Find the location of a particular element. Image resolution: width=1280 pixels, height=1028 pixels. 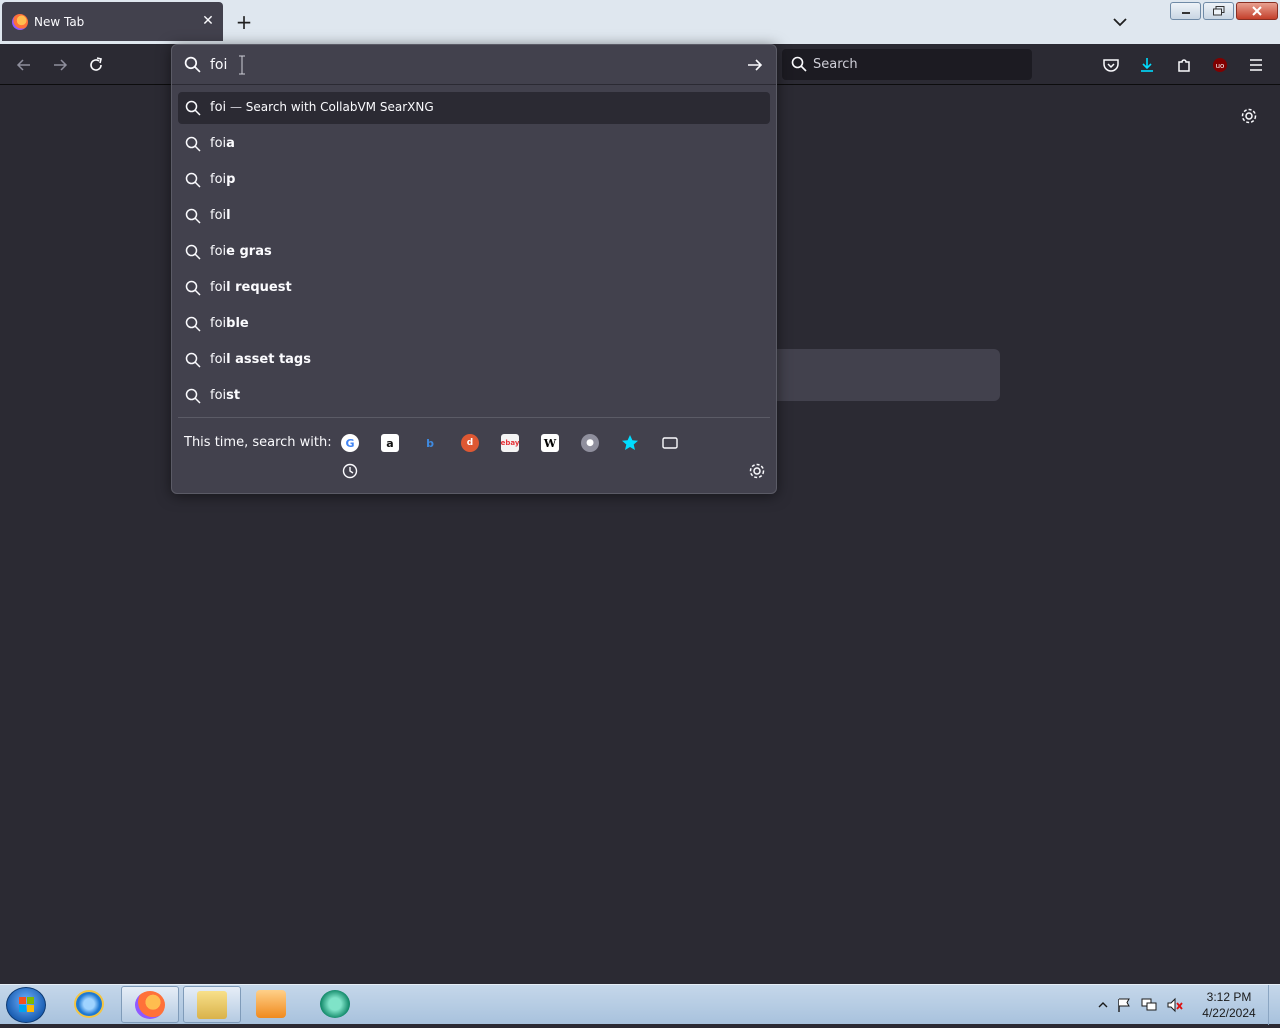

duckduckgo-icon: d is located at coordinates (470, 443).